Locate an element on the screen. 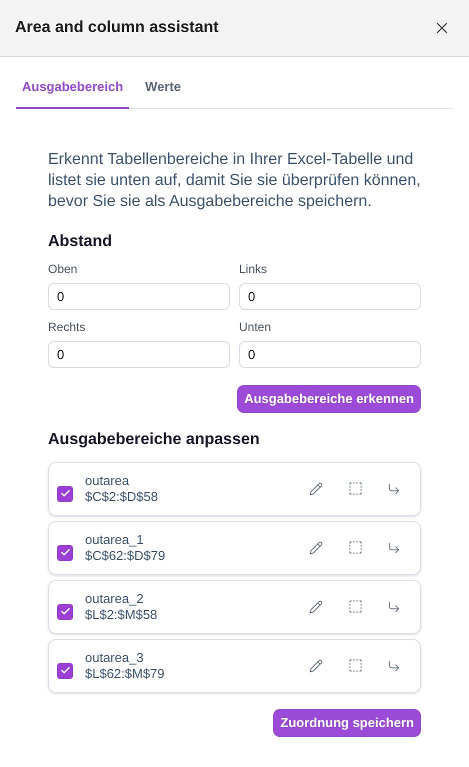 This screenshot has width=469, height=767. field-label: Links is located at coordinates (253, 269).